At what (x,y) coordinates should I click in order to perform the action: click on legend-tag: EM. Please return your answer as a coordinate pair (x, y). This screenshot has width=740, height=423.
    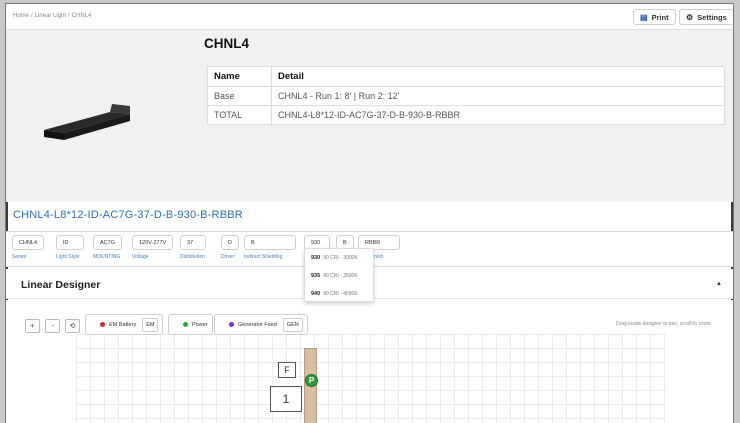
    Looking at the image, I should click on (150, 324).